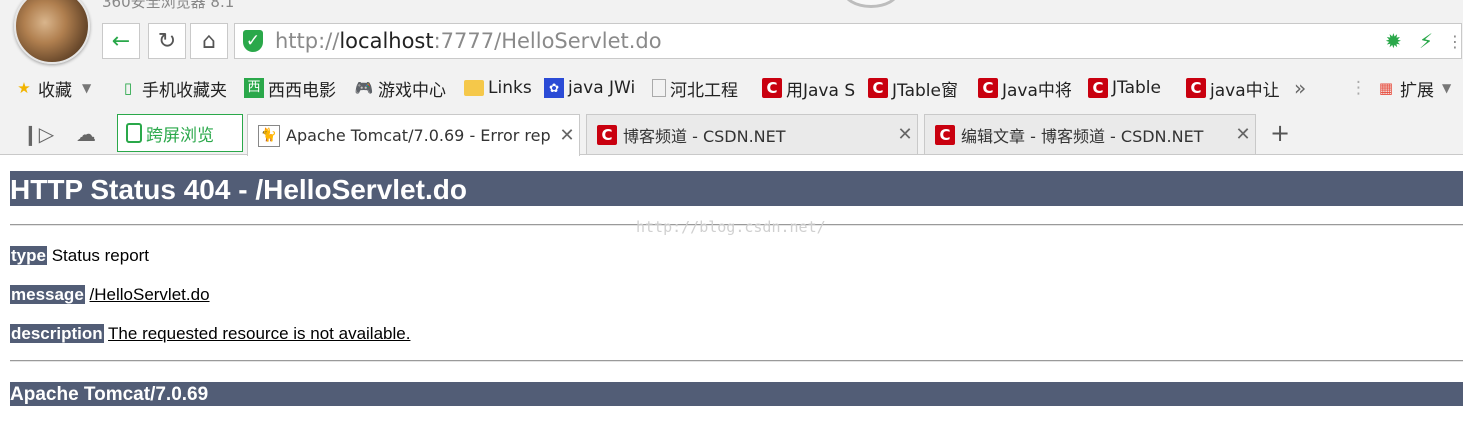  Describe the element at coordinates (121, 41) in the screenshot. I see `back-arrow-icon: ←` at that location.